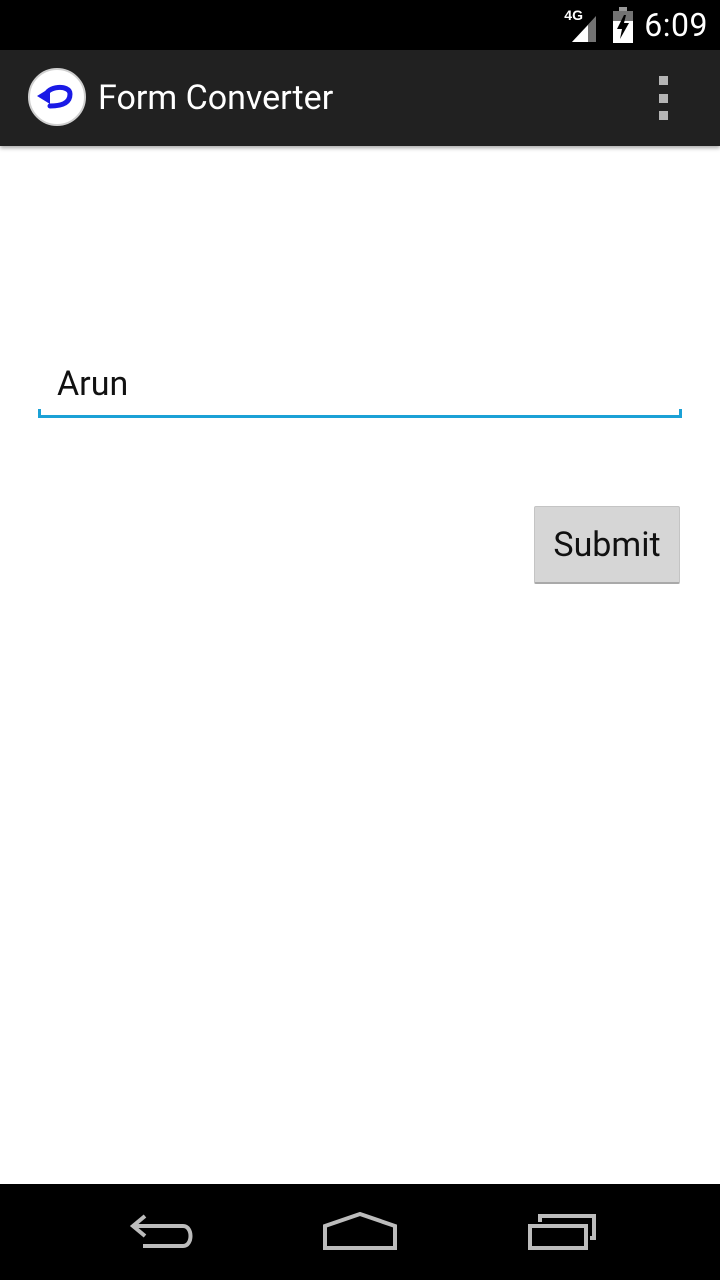 This screenshot has height=1280, width=720. What do you see at coordinates (573, 15) in the screenshot?
I see `network-type-label: 4G` at bounding box center [573, 15].